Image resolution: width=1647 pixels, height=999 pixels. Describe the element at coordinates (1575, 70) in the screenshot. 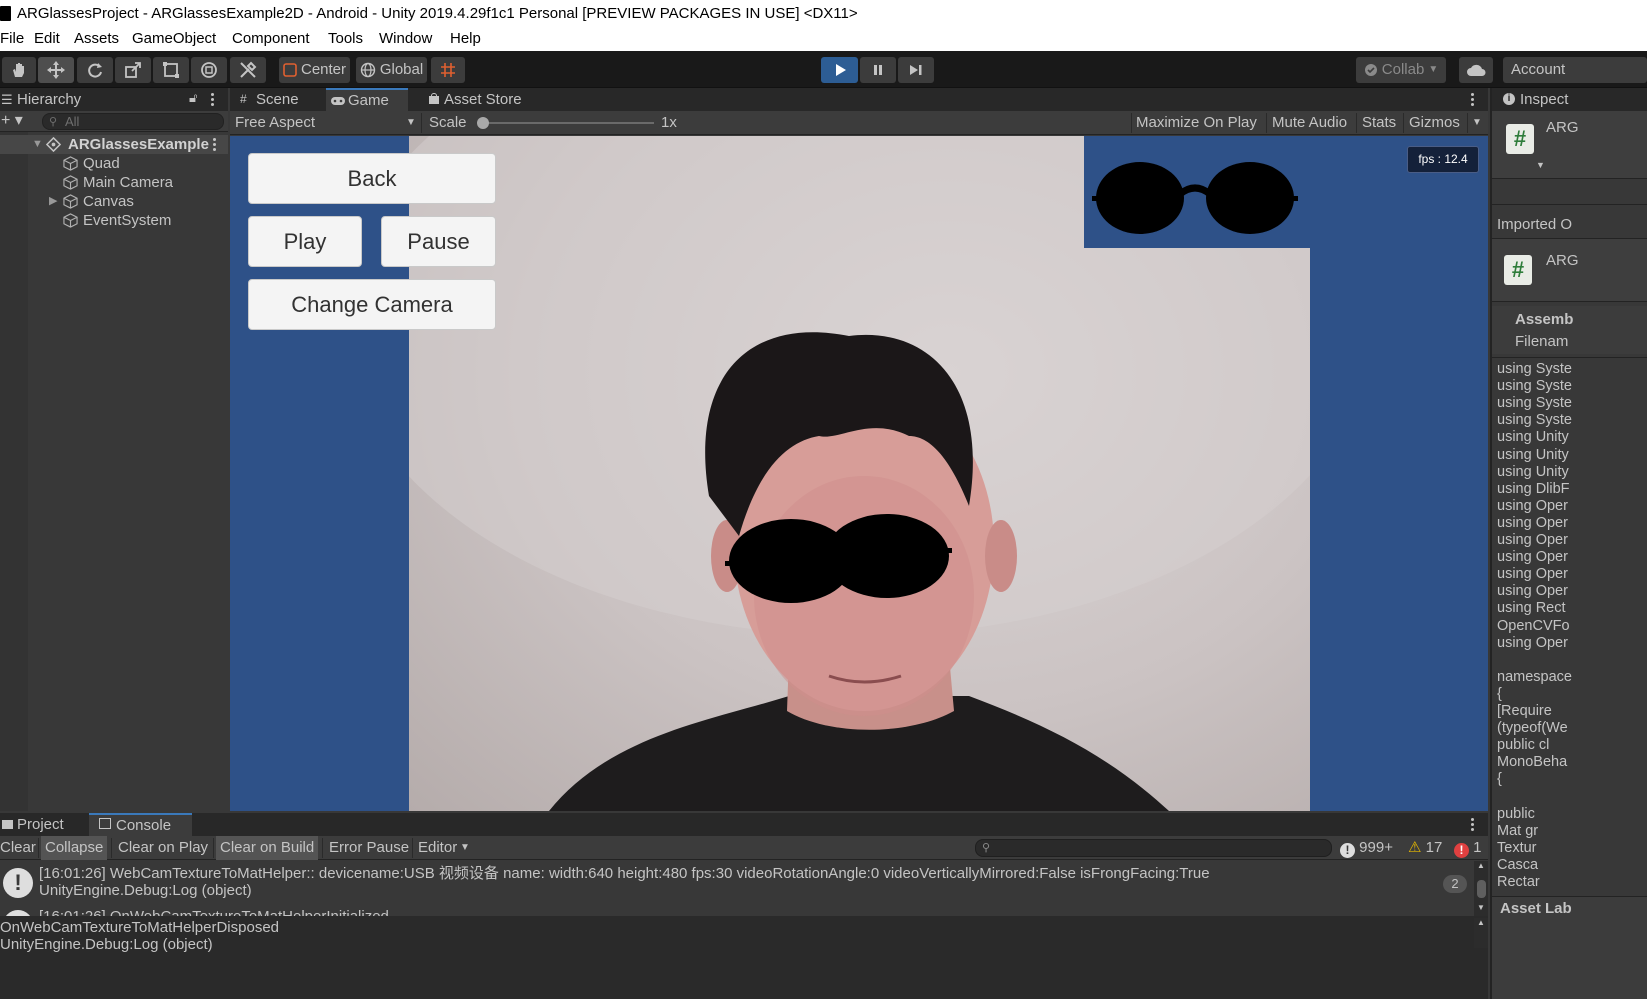

I see `account-button: Account` at that location.